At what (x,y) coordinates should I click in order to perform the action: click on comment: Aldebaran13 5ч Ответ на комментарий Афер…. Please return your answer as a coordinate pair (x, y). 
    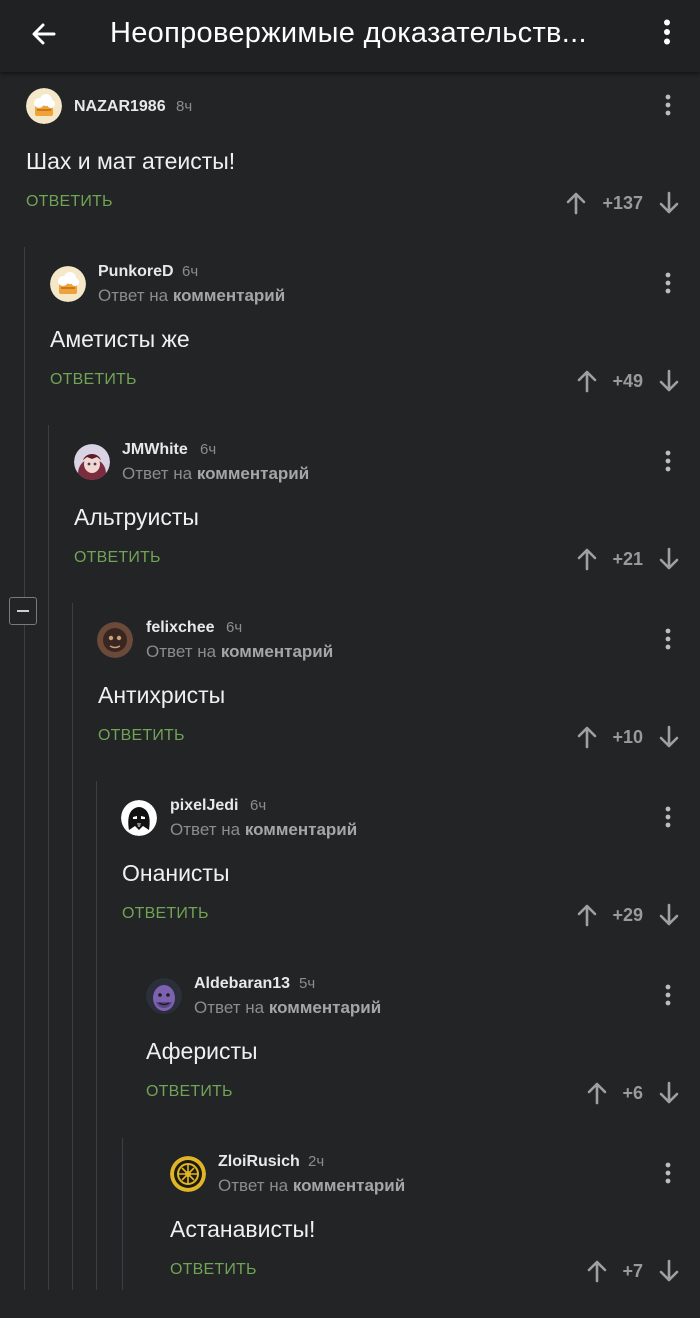
    Looking at the image, I should click on (350, 1051).